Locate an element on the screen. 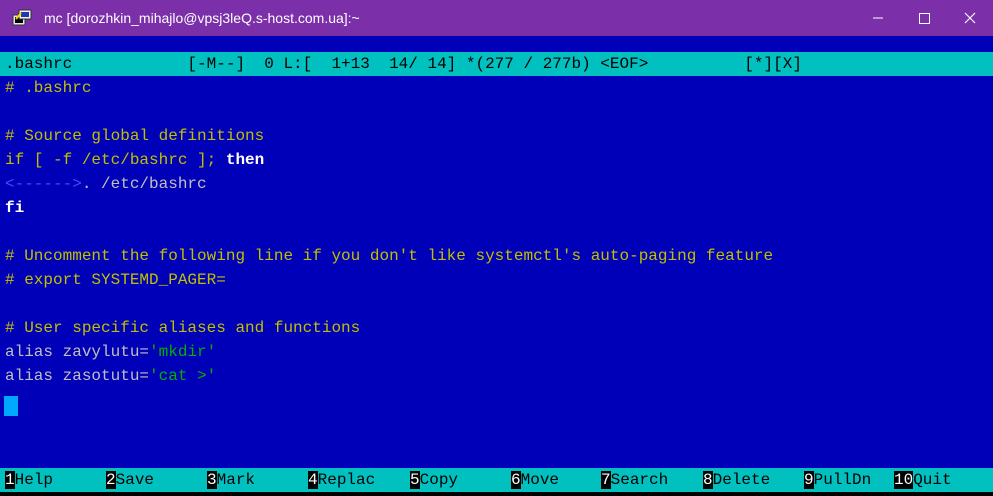  fkey-label: Search is located at coordinates (639, 480).